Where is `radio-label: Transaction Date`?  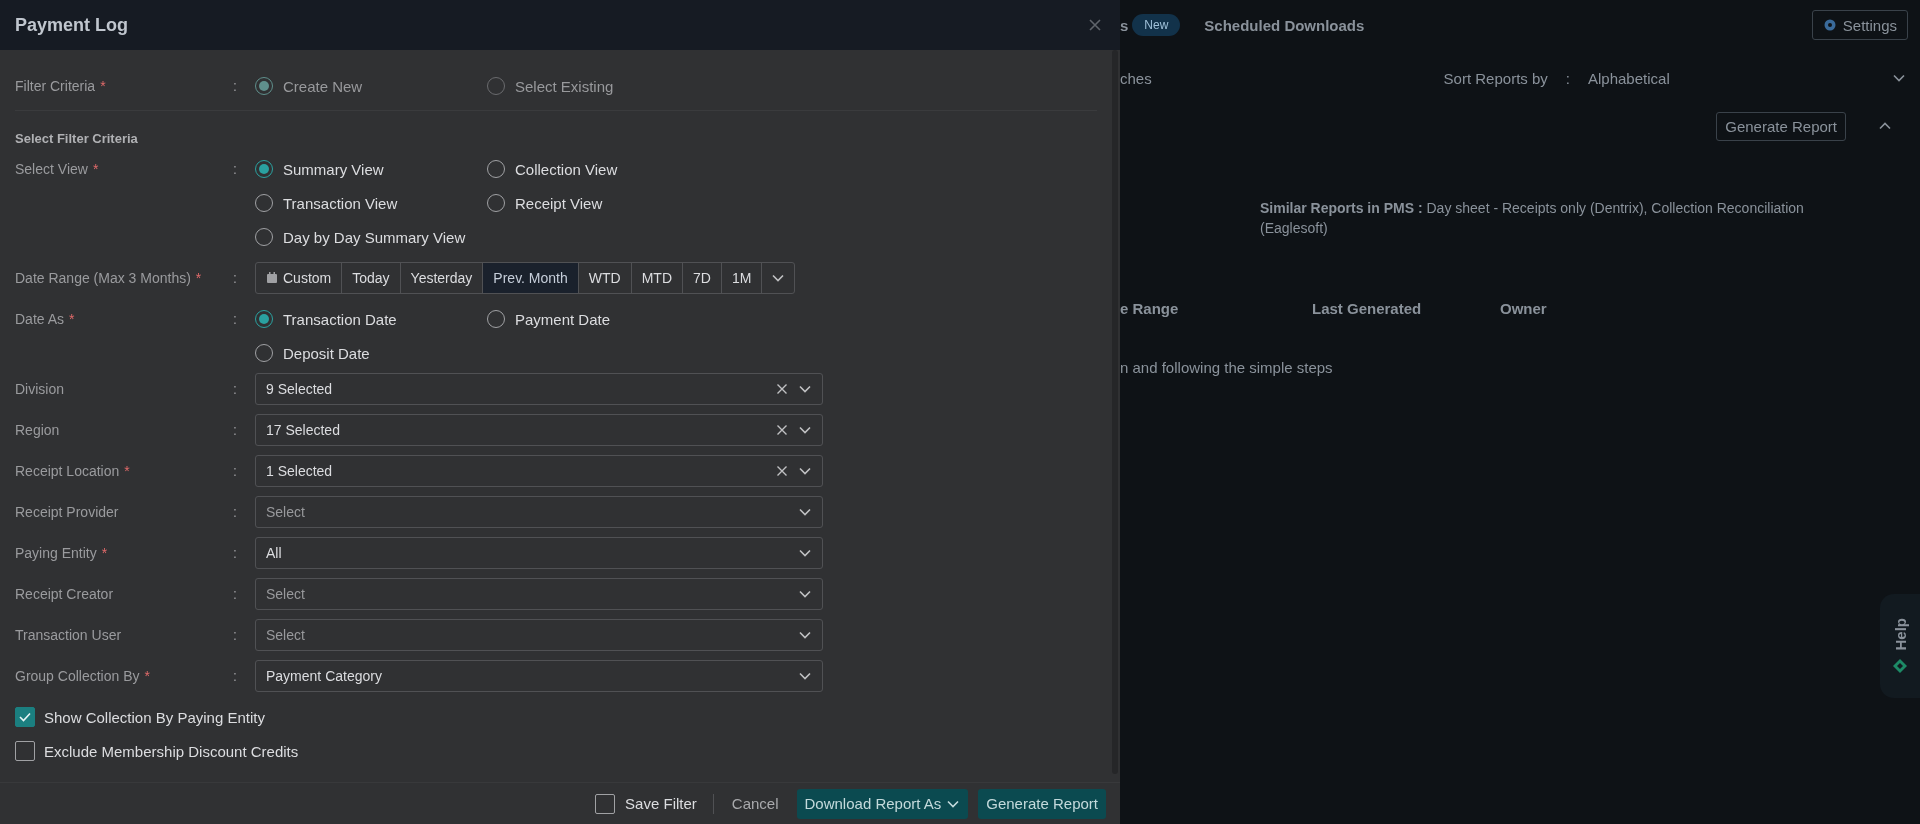 radio-label: Transaction Date is located at coordinates (340, 319).